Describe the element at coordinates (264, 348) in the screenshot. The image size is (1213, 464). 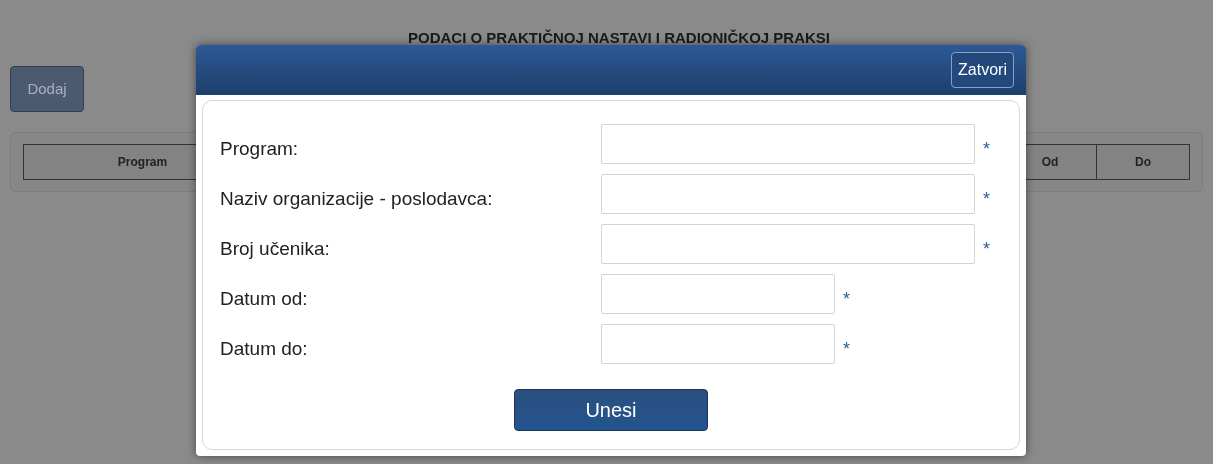
I see `field-label: Datum do:` at that location.